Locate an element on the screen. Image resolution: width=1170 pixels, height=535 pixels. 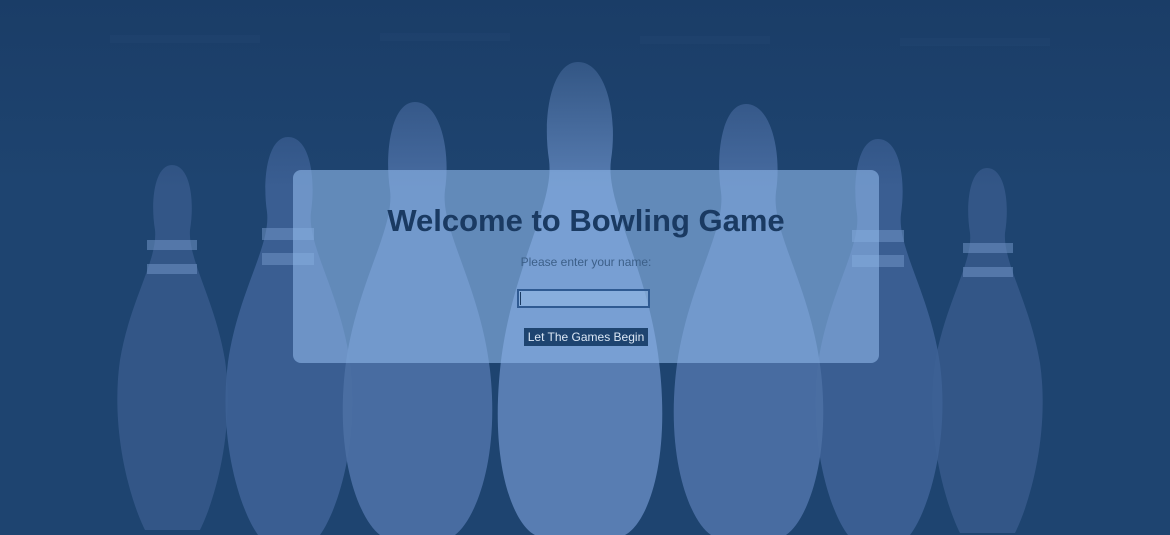
start-game-button: Let The Games Begin is located at coordinates (586, 337).